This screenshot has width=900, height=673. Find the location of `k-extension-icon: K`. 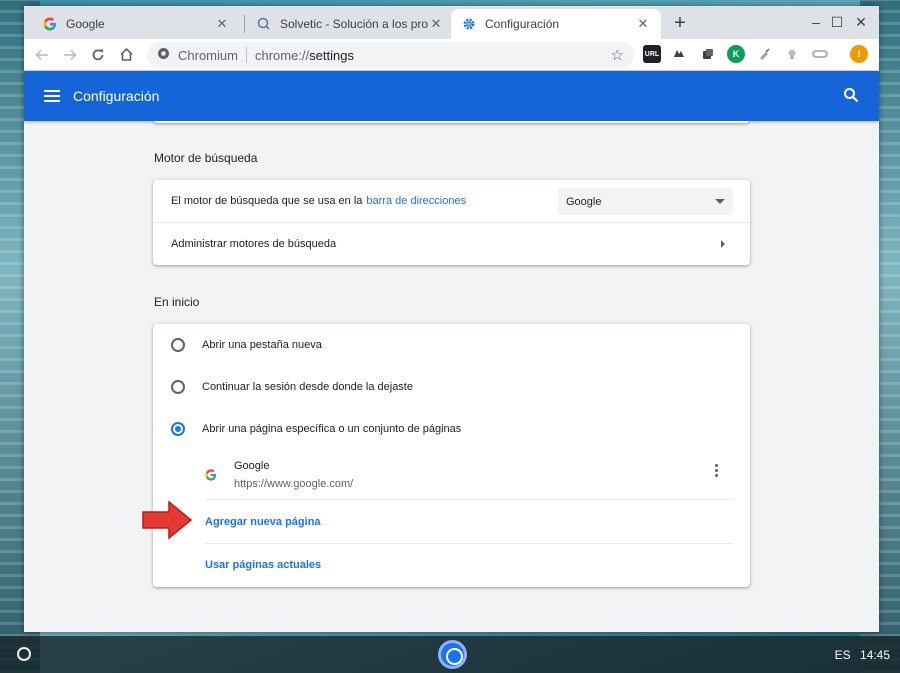

k-extension-icon: K is located at coordinates (736, 54).